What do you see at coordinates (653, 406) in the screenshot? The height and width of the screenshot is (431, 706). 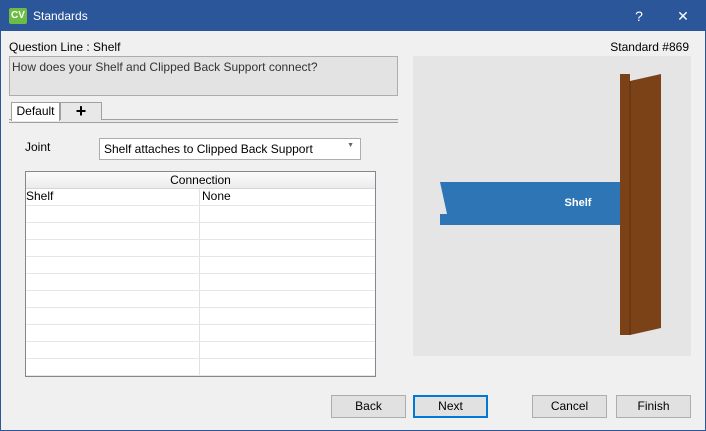 I see `finish-button: Finish` at bounding box center [653, 406].